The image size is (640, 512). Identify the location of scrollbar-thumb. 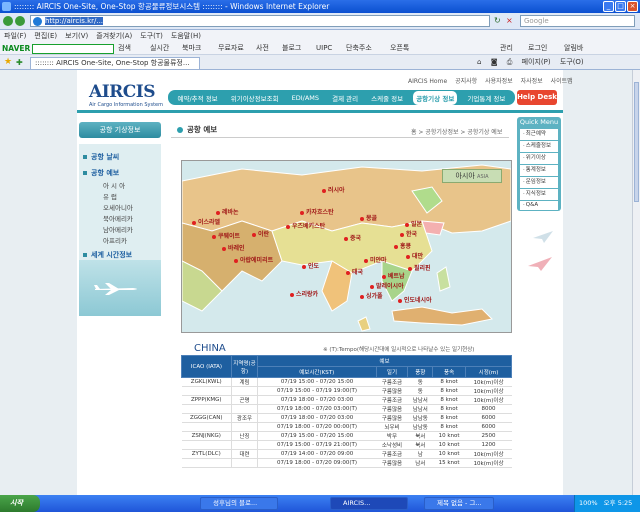
(636, 142).